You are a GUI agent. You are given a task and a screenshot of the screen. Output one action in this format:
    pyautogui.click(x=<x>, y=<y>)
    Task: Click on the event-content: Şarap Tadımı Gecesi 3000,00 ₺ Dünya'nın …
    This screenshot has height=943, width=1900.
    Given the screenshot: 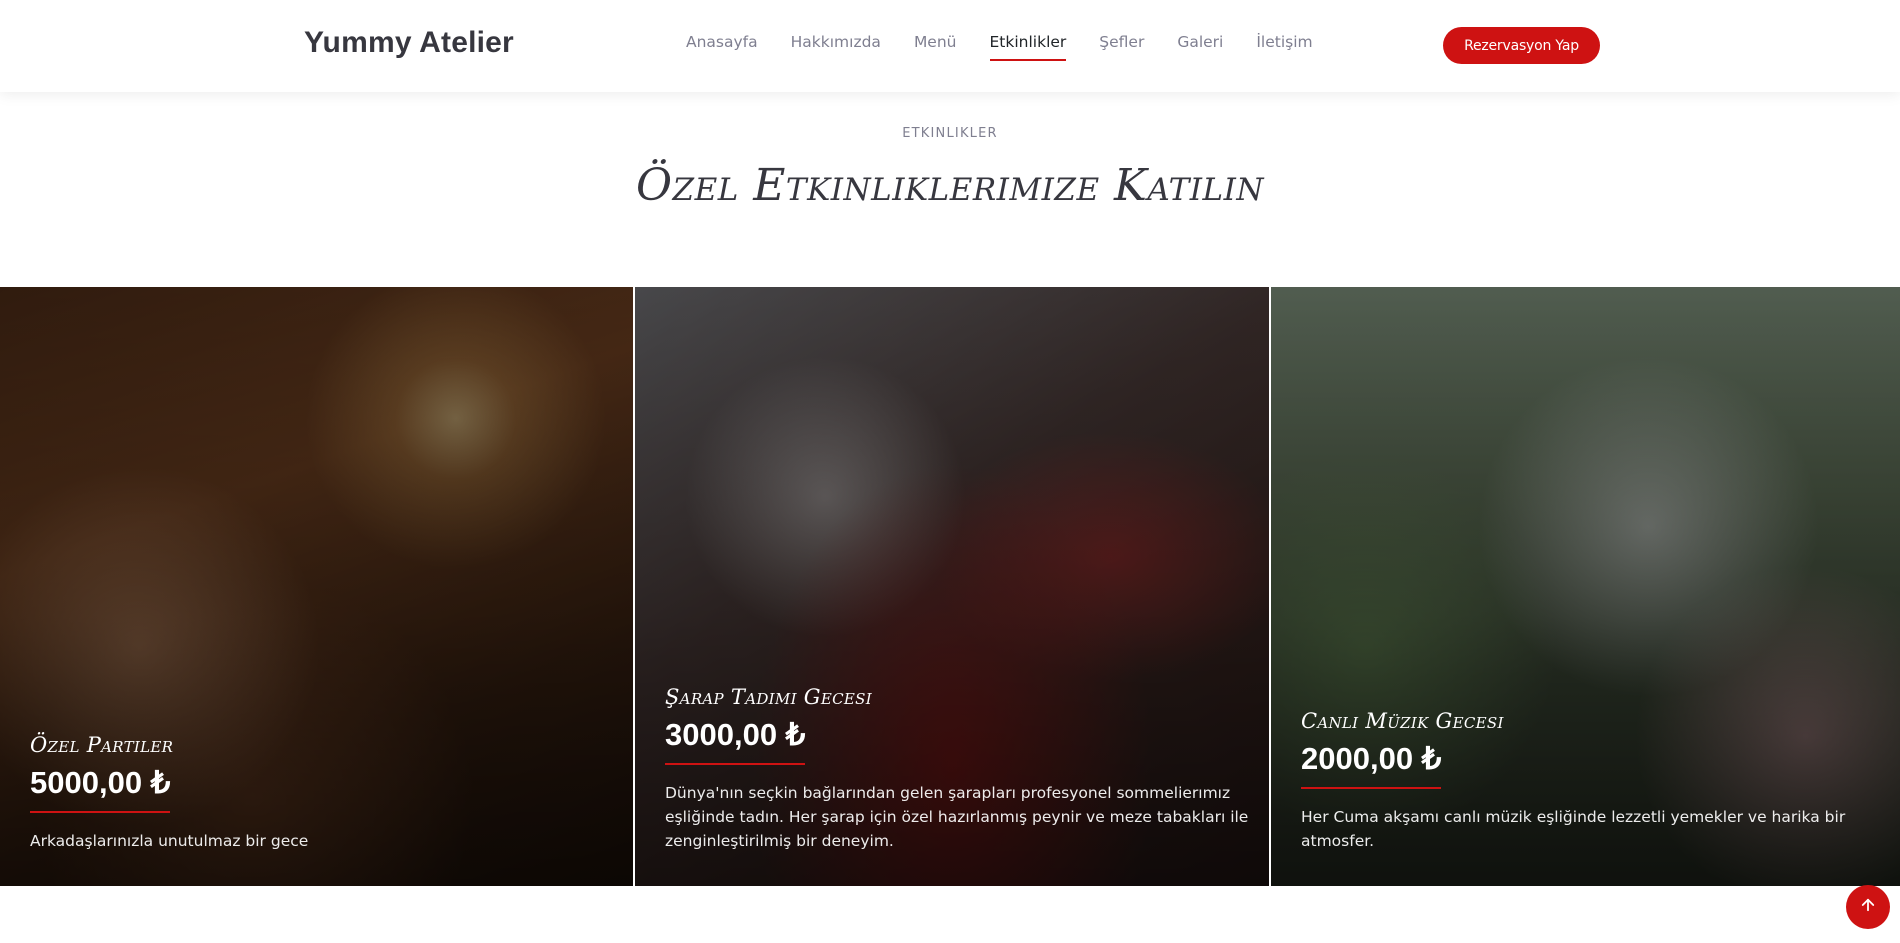 What is the action you would take?
    pyautogui.click(x=957, y=769)
    